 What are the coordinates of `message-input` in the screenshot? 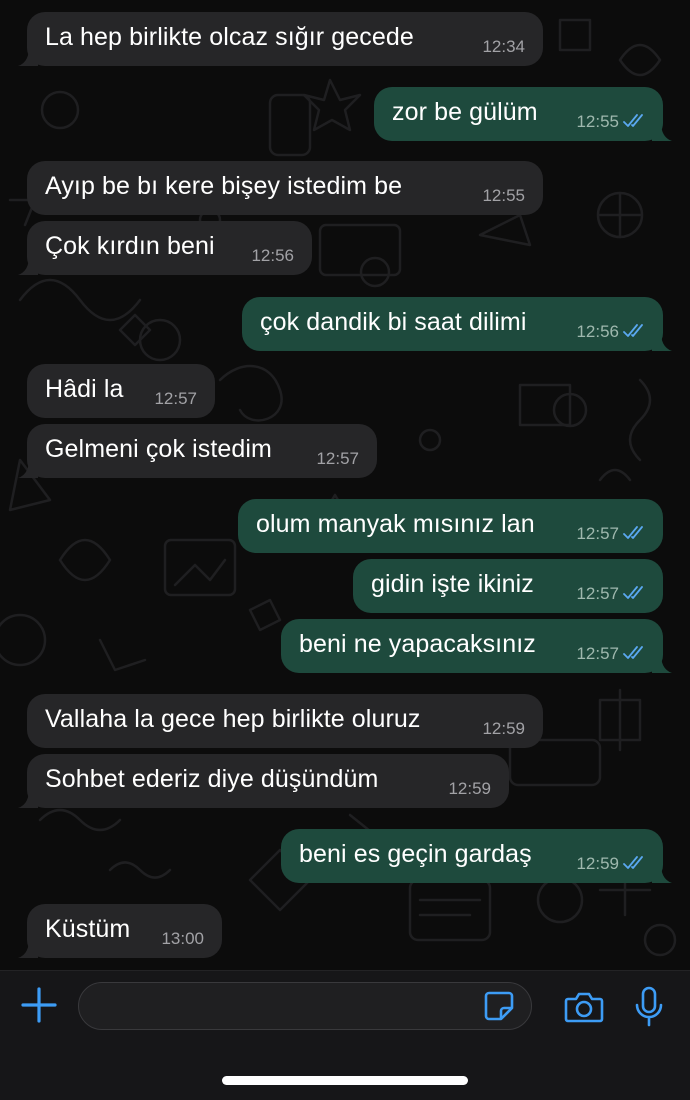 It's located at (305, 1006).